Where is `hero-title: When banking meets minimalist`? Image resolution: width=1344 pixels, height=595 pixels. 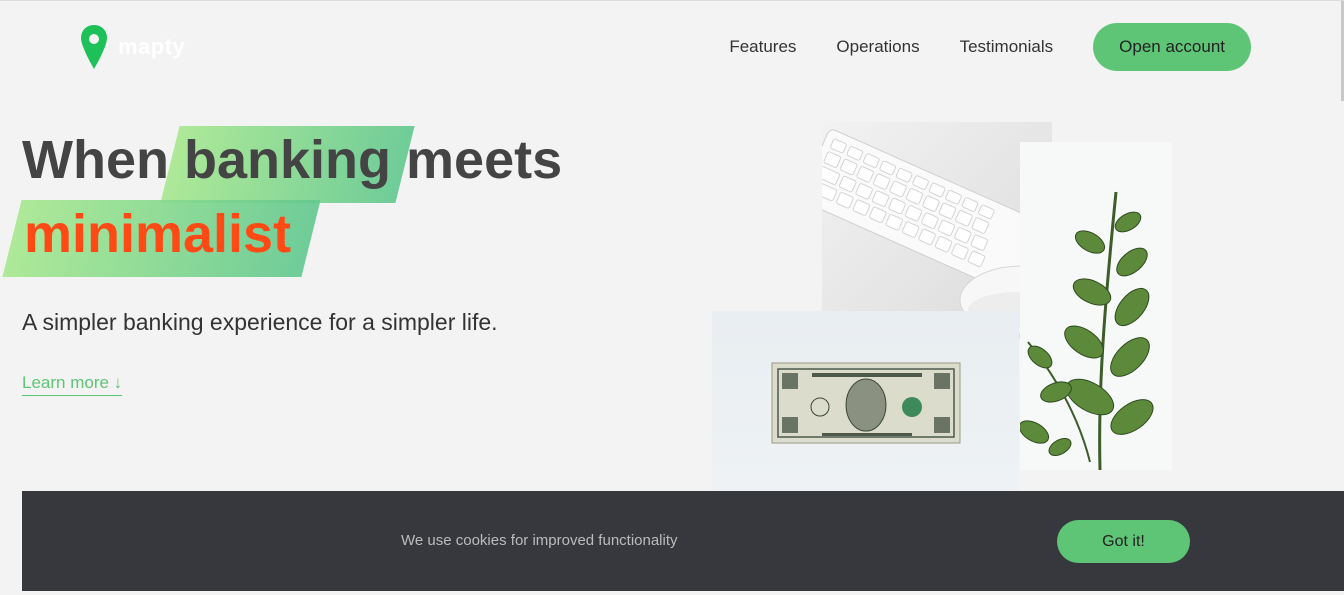 hero-title: When banking meets minimalist is located at coordinates (292, 197).